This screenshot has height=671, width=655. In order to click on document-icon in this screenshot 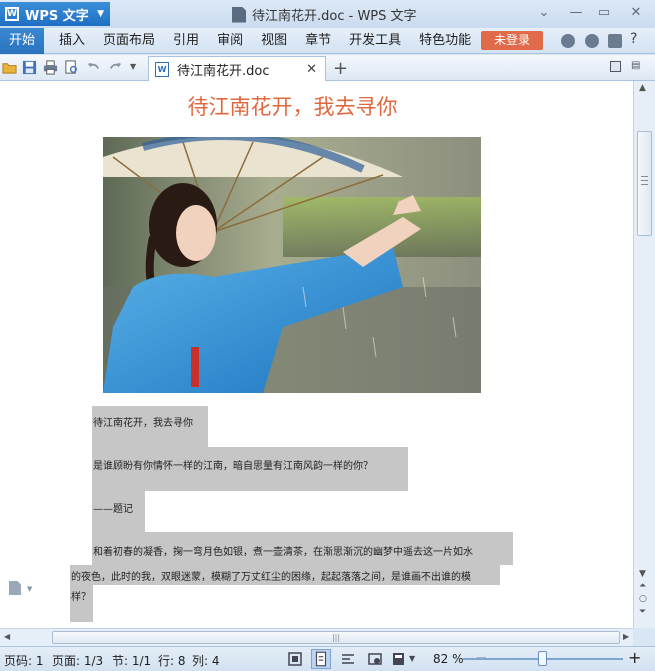, I will do `click(239, 14)`.